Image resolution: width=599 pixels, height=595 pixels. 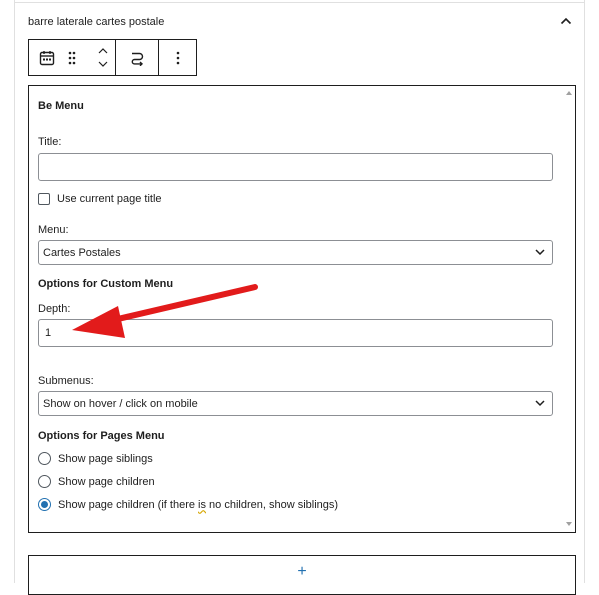 What do you see at coordinates (53, 230) in the screenshot?
I see `menu-label: Menu:` at bounding box center [53, 230].